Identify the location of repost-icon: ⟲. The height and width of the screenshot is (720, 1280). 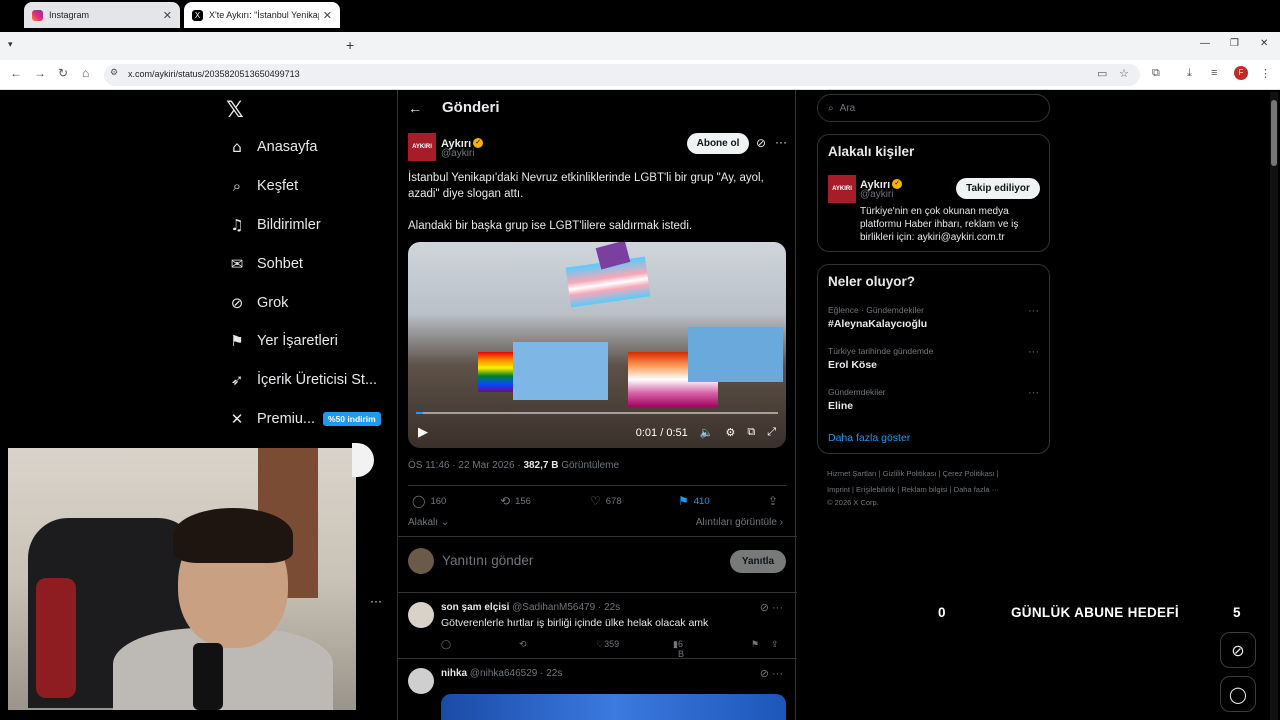
(523, 644).